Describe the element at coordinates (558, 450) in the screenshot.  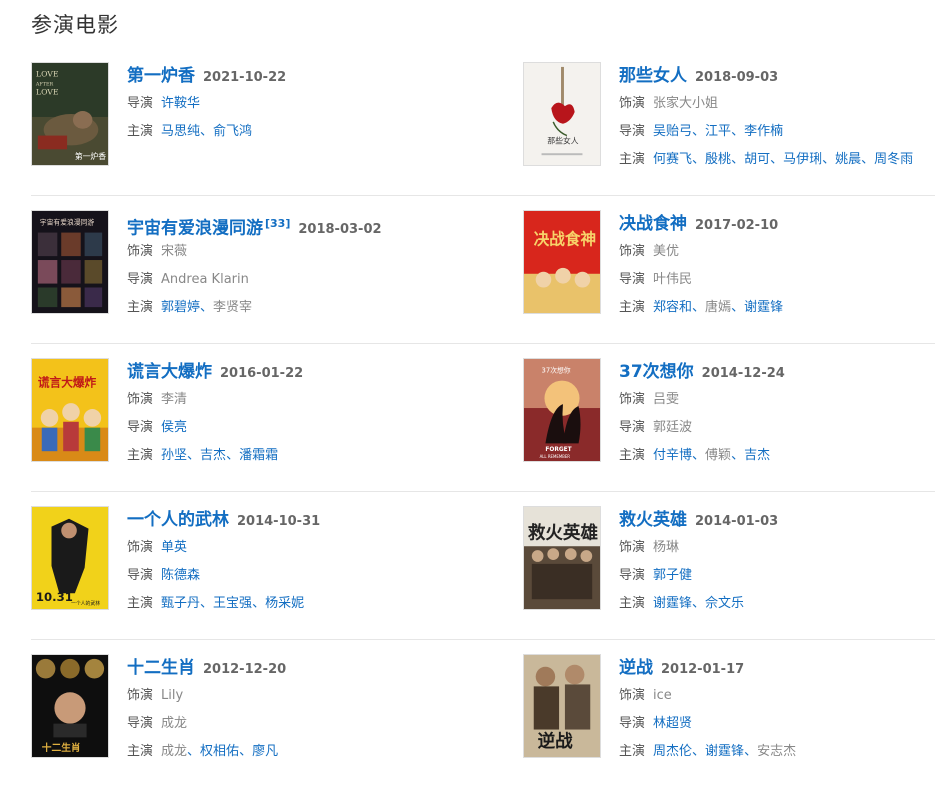
I see `svg-text: FORGET` at that location.